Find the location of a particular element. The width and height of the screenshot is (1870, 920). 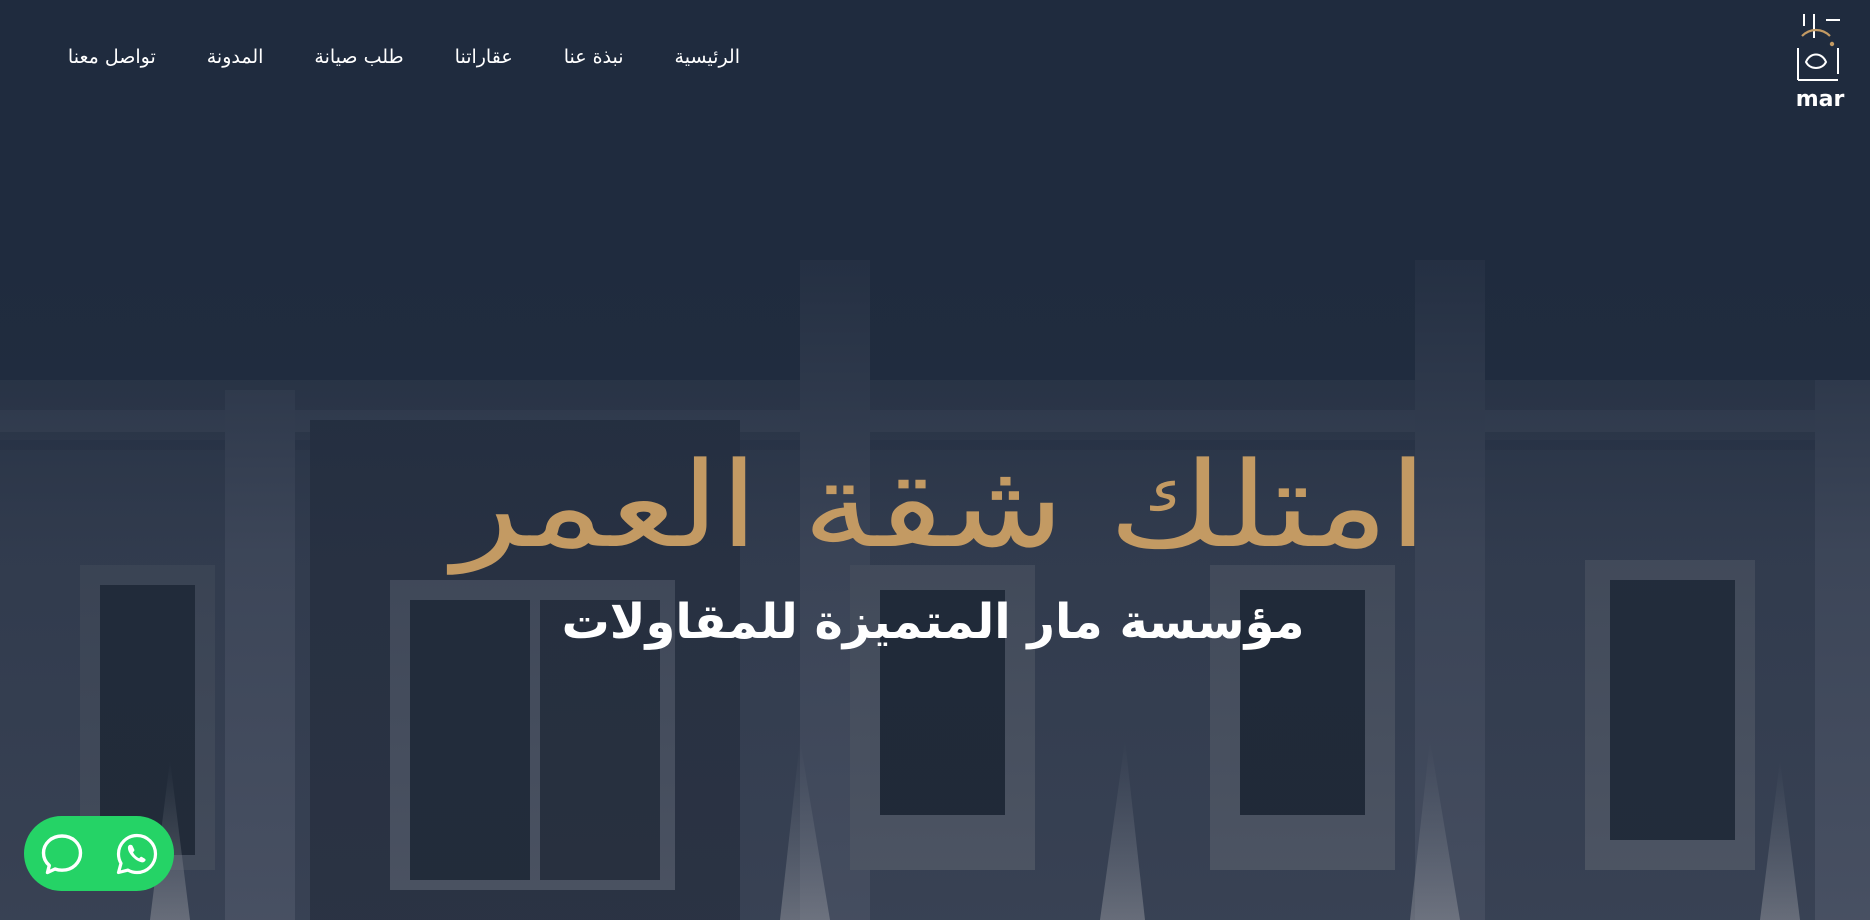

hero-subtitle: مؤسسة مار المتميزة للمقاولات is located at coordinates (933, 622).